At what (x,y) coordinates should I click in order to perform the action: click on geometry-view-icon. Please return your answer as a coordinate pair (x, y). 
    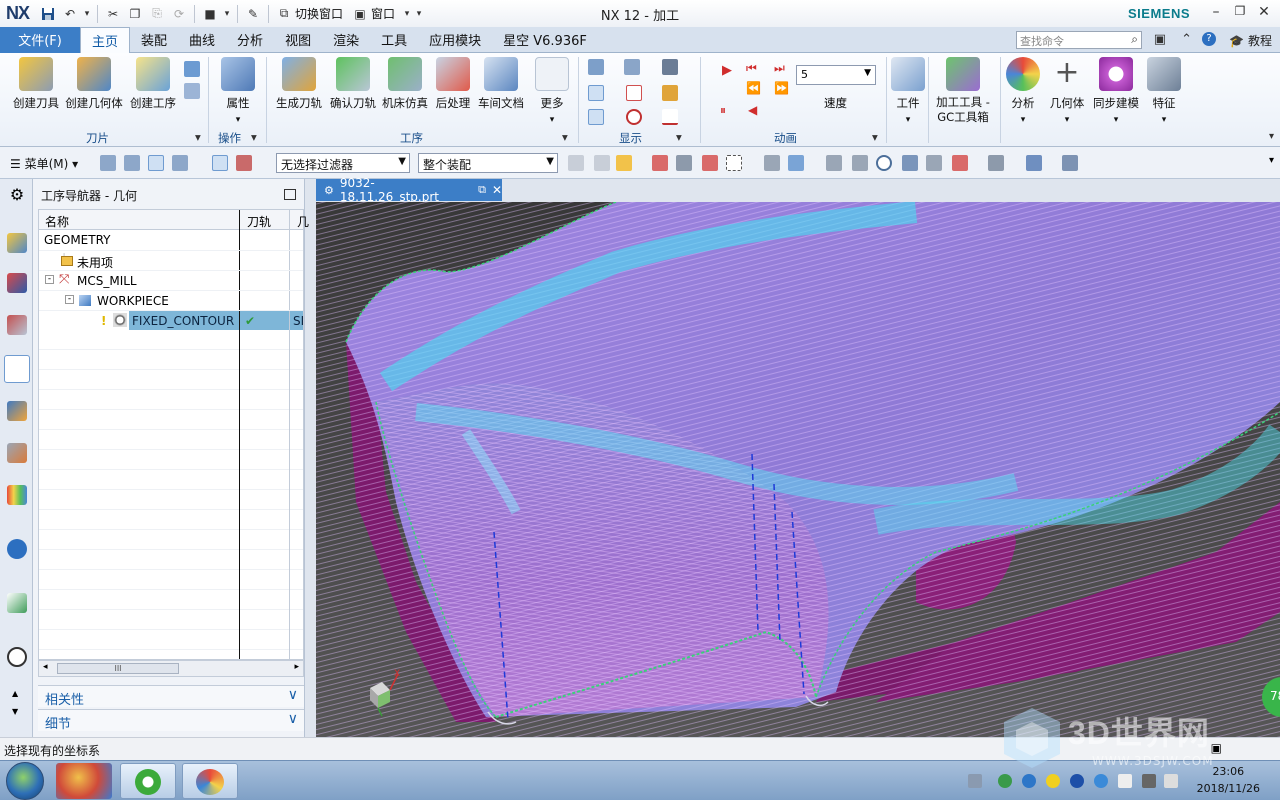
    Looking at the image, I should click on (156, 163).